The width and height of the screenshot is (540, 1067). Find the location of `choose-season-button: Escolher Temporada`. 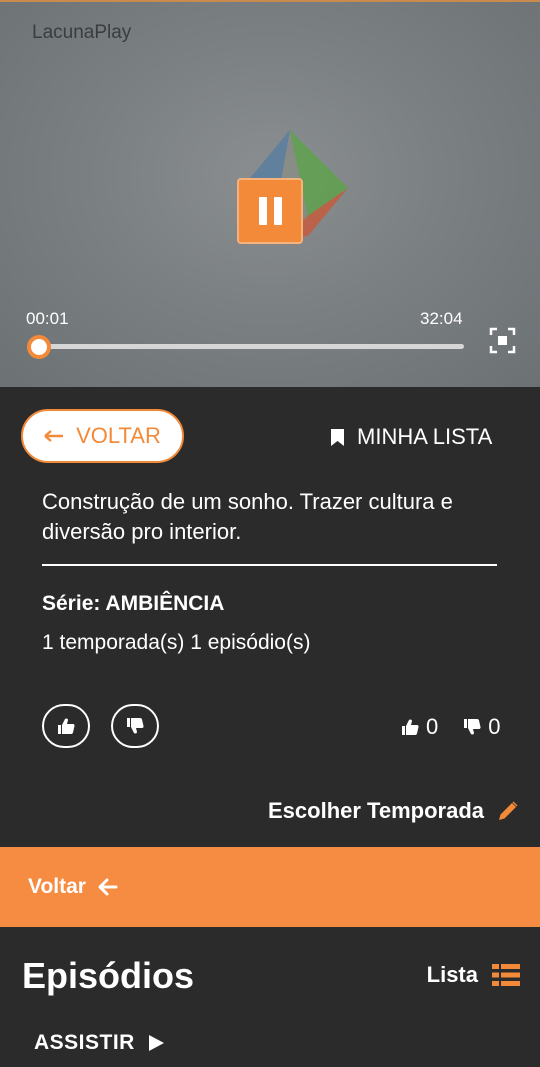

choose-season-button: Escolher Temporada is located at coordinates (394, 811).